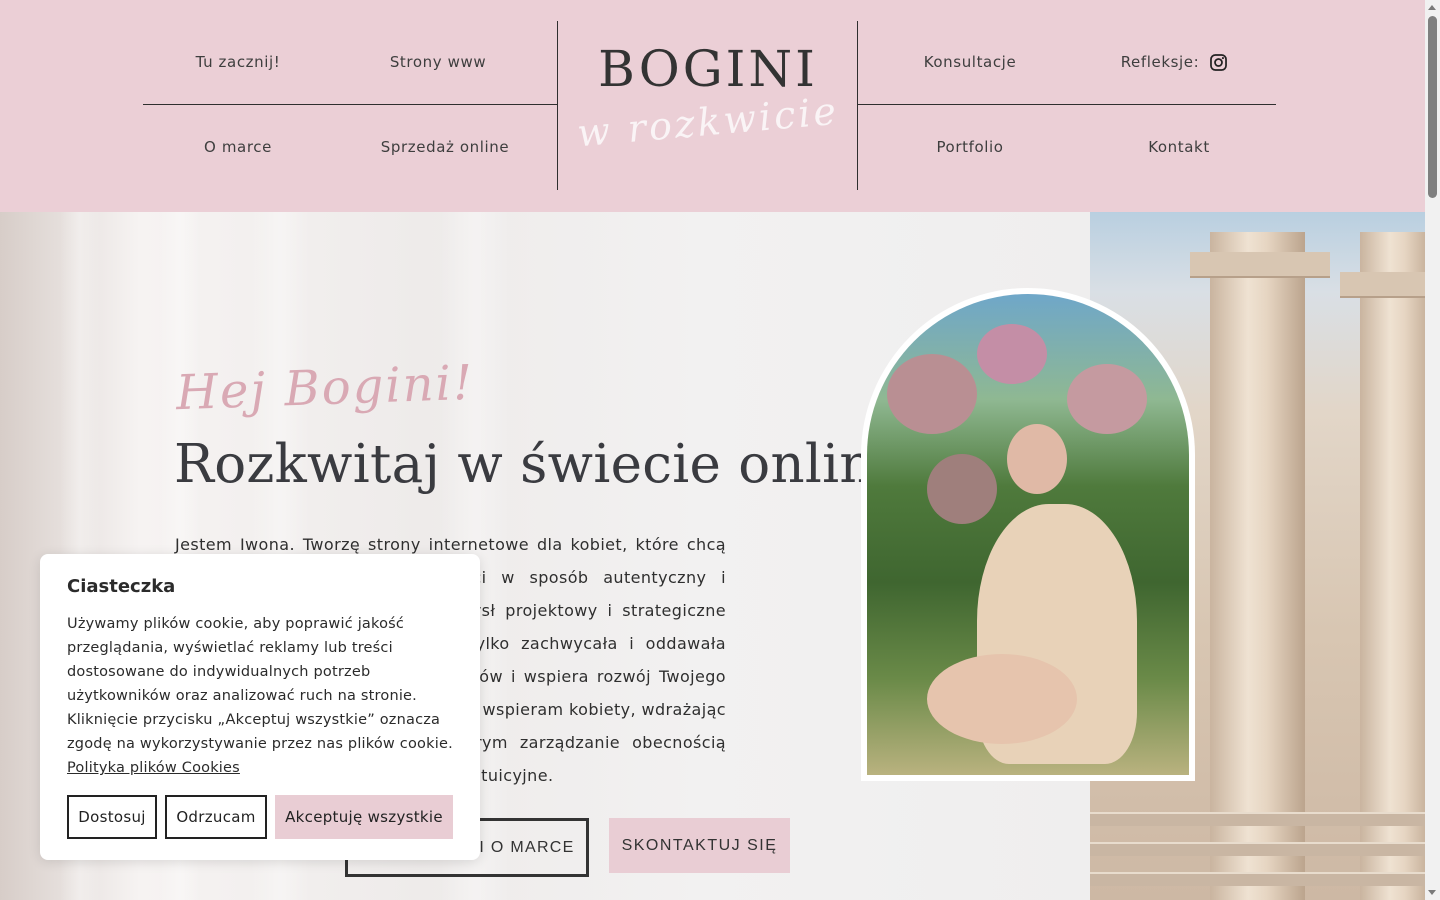  What do you see at coordinates (540, 464) in the screenshot?
I see `hero-headline: Rozkwitaj w świecie online` at bounding box center [540, 464].